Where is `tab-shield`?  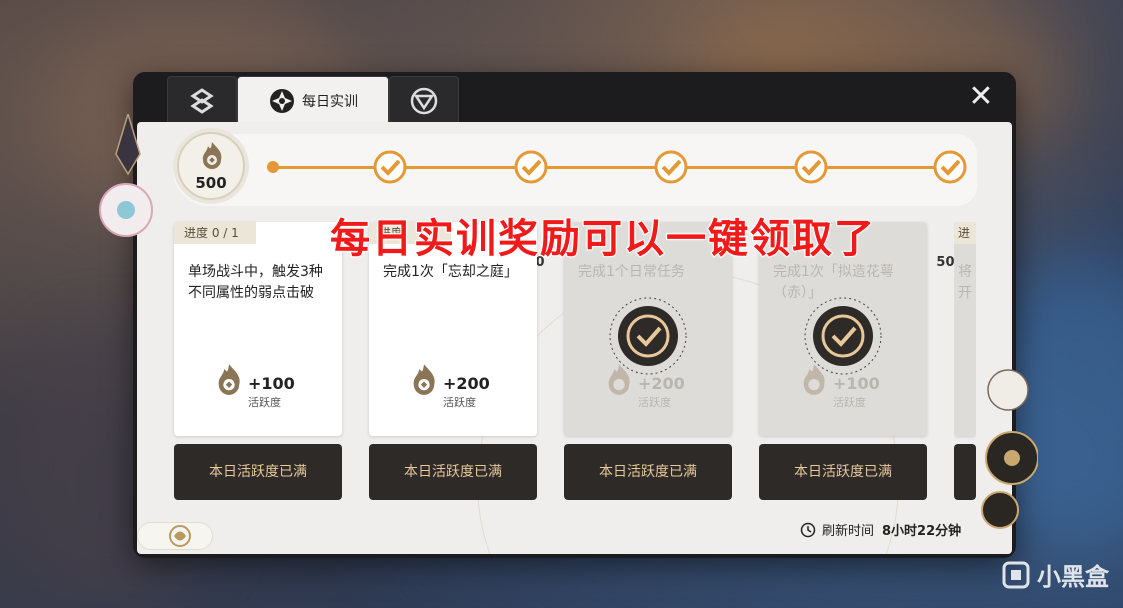 tab-shield is located at coordinates (424, 100).